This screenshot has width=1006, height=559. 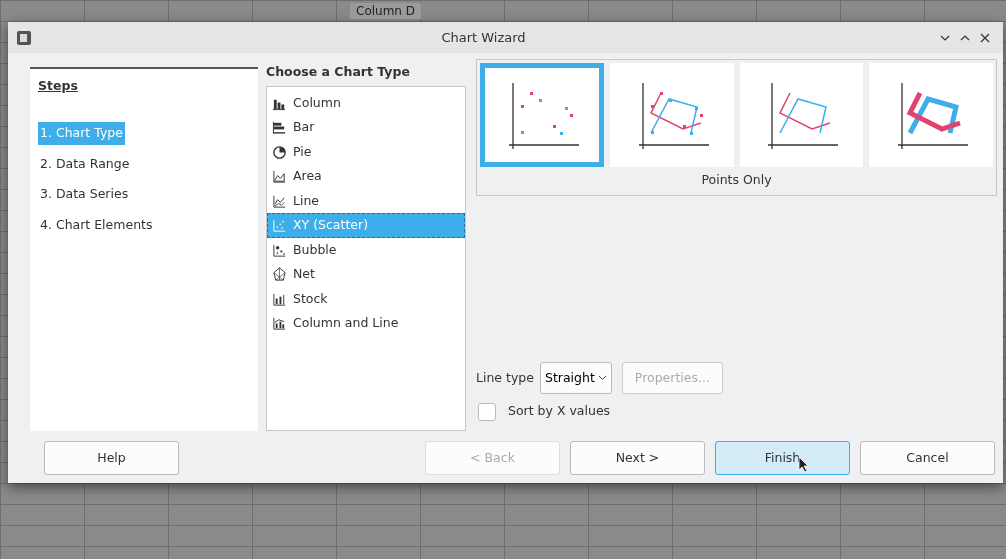 What do you see at coordinates (366, 299) in the screenshot?
I see `list-item: Stock` at bounding box center [366, 299].